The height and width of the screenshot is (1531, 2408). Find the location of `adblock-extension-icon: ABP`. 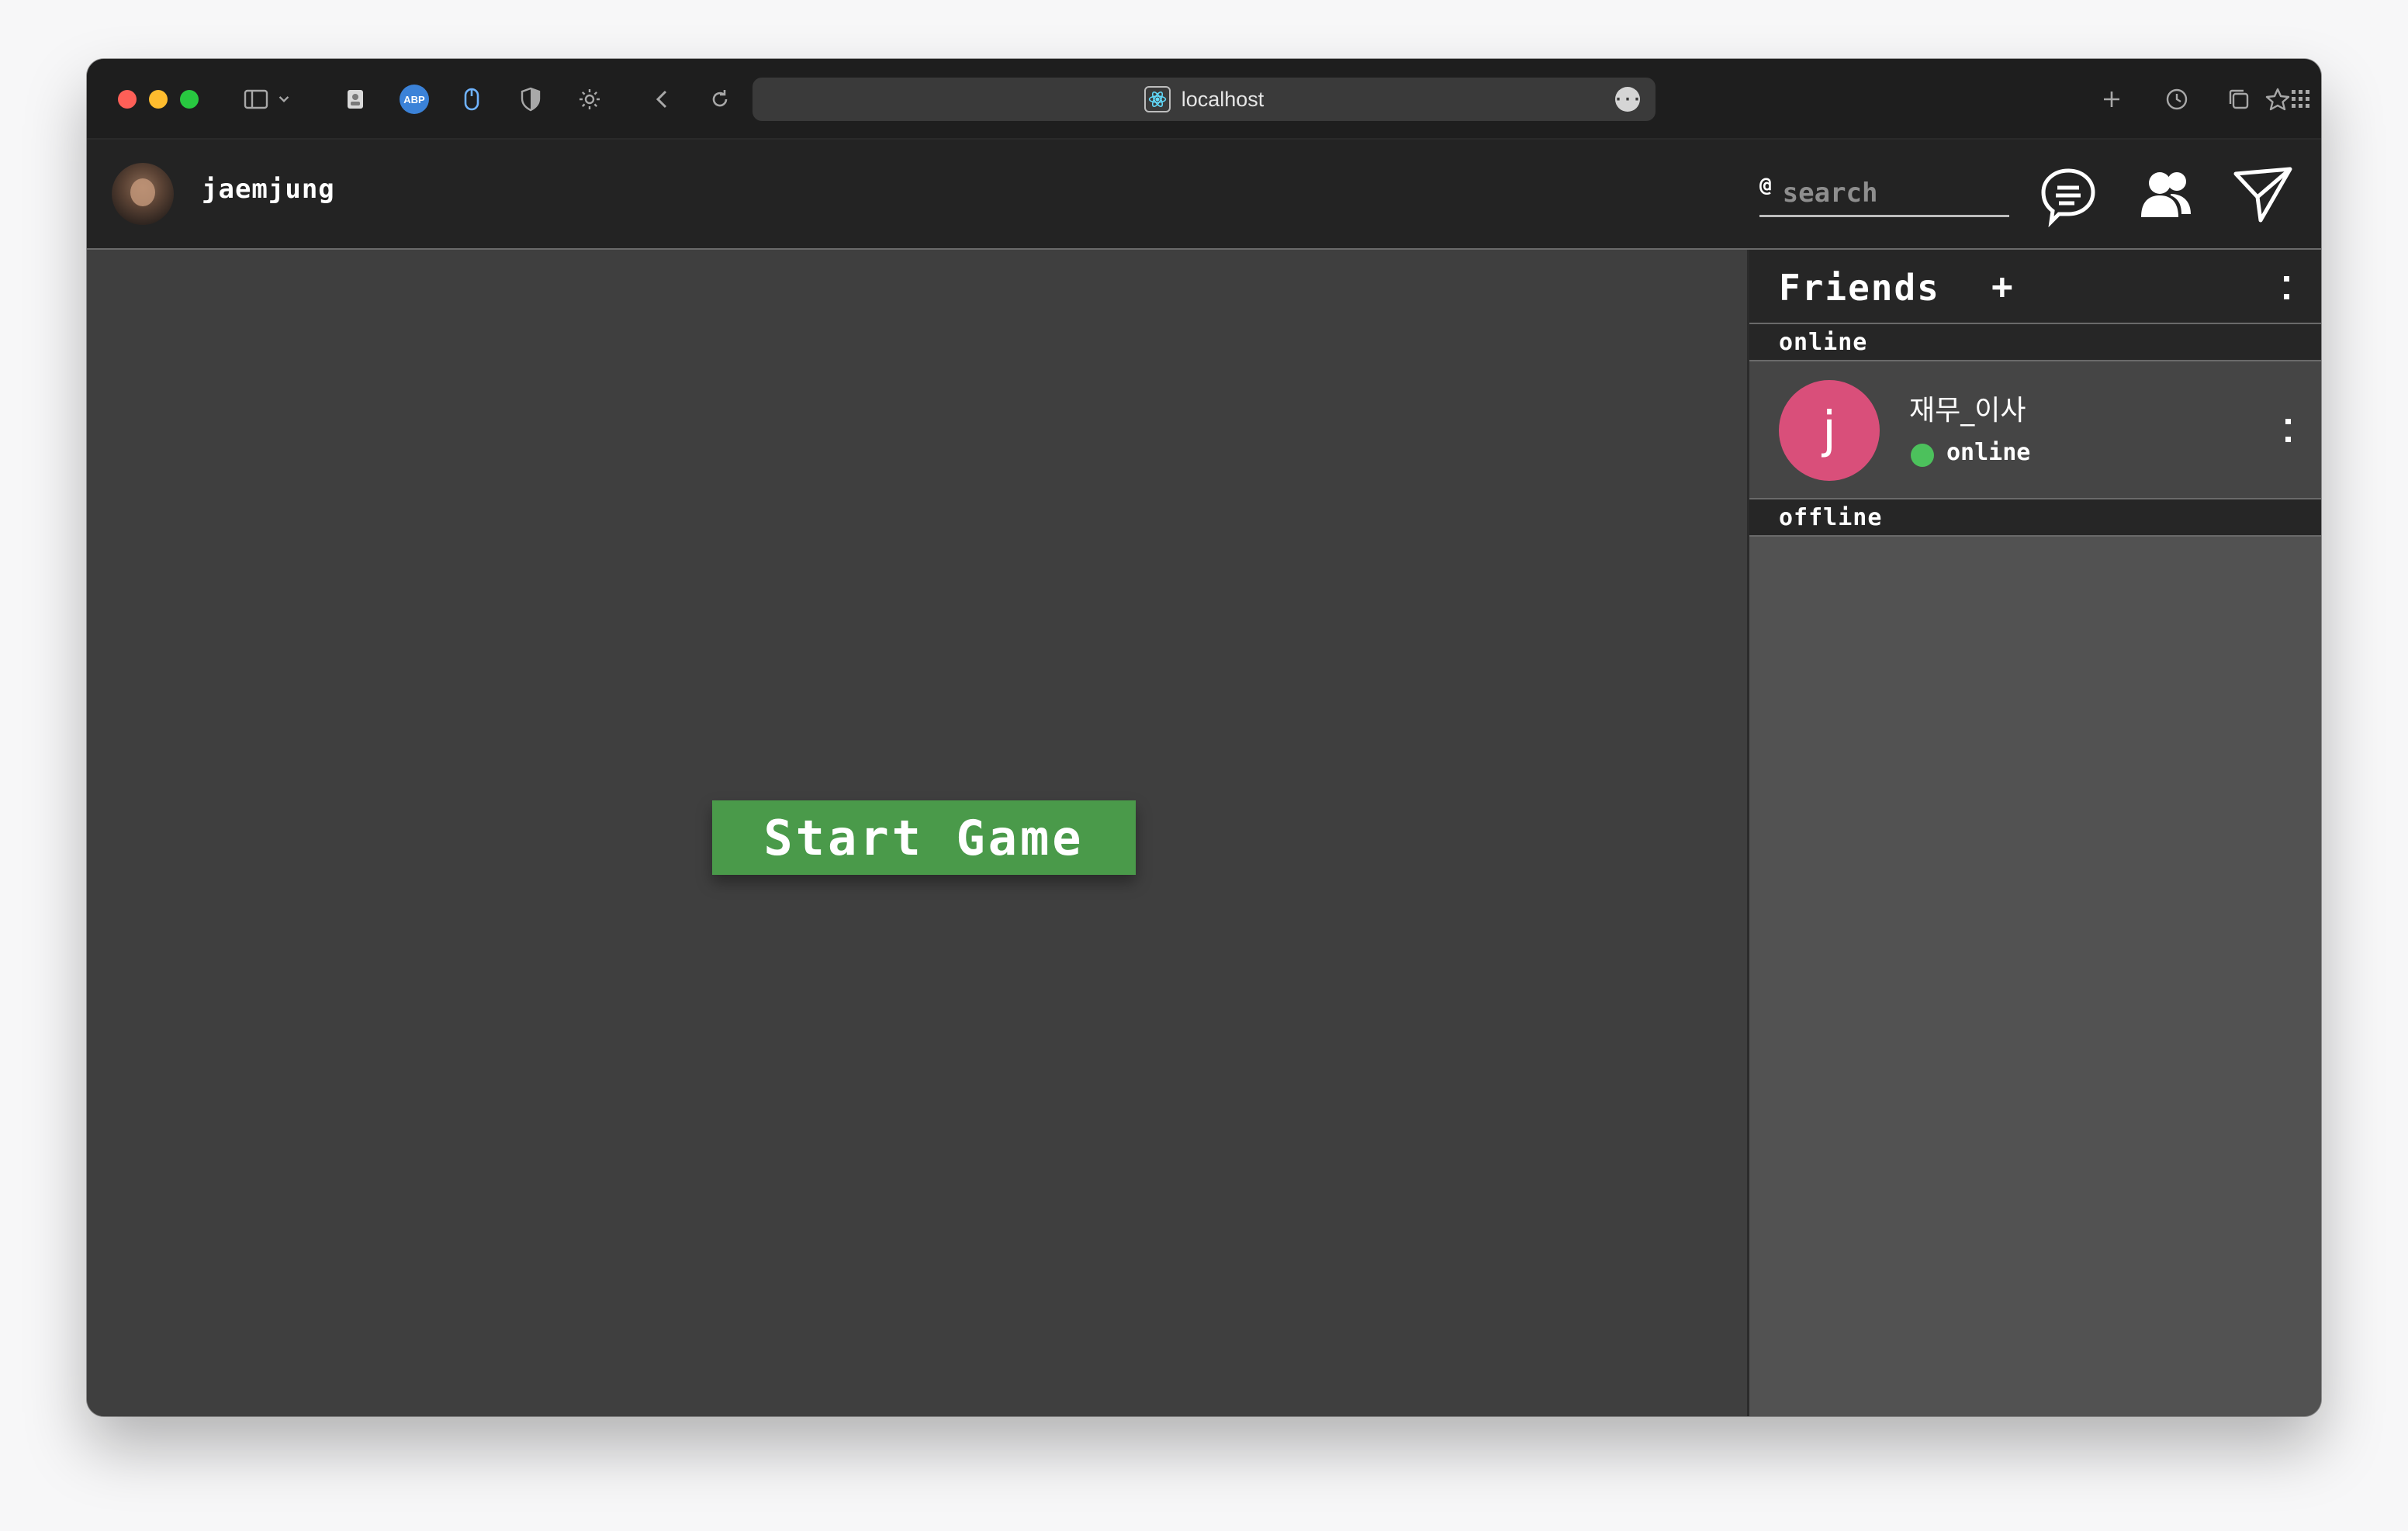

adblock-extension-icon: ABP is located at coordinates (414, 99).